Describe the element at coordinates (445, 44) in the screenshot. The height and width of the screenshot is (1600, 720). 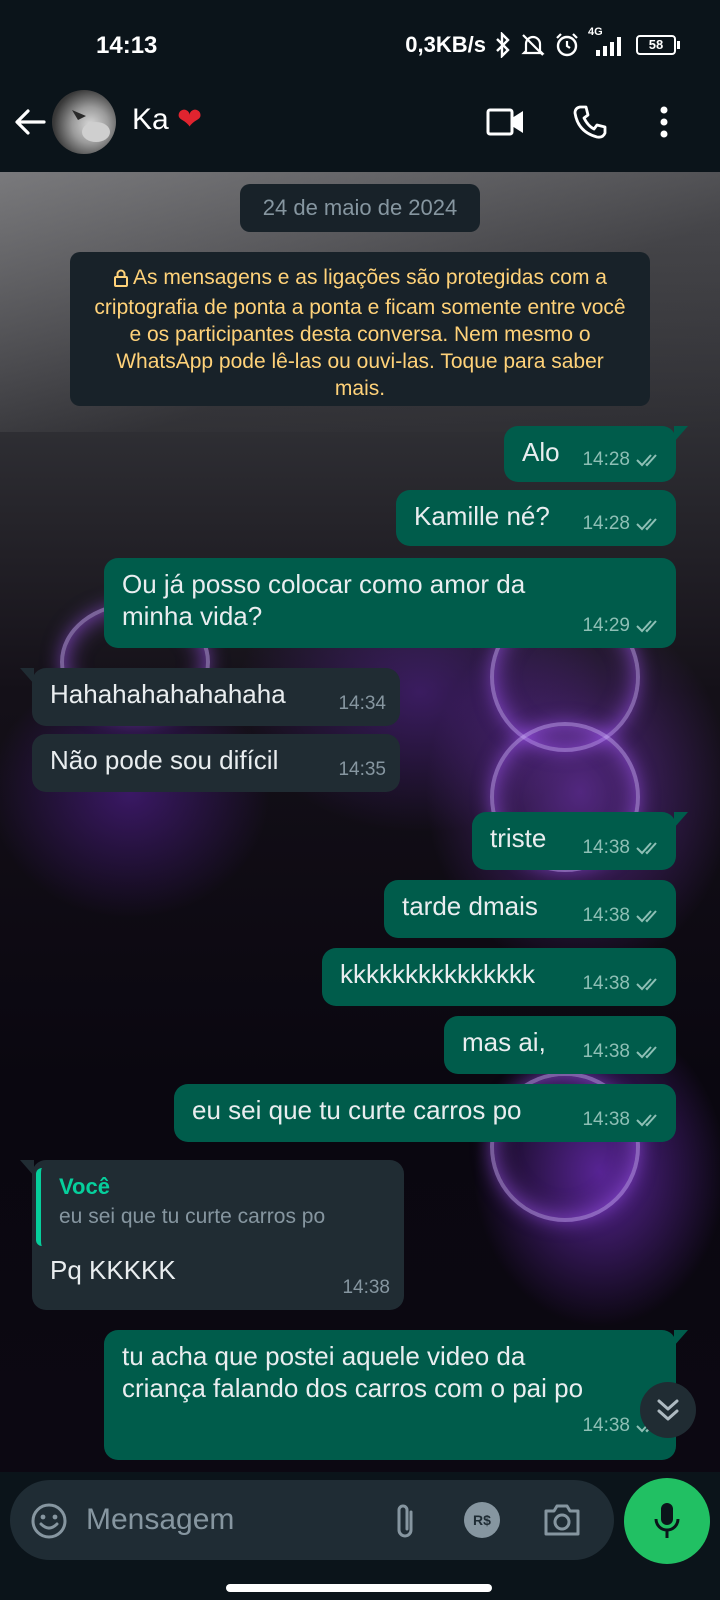
I see `net-speed: 0,3KB/s` at that location.